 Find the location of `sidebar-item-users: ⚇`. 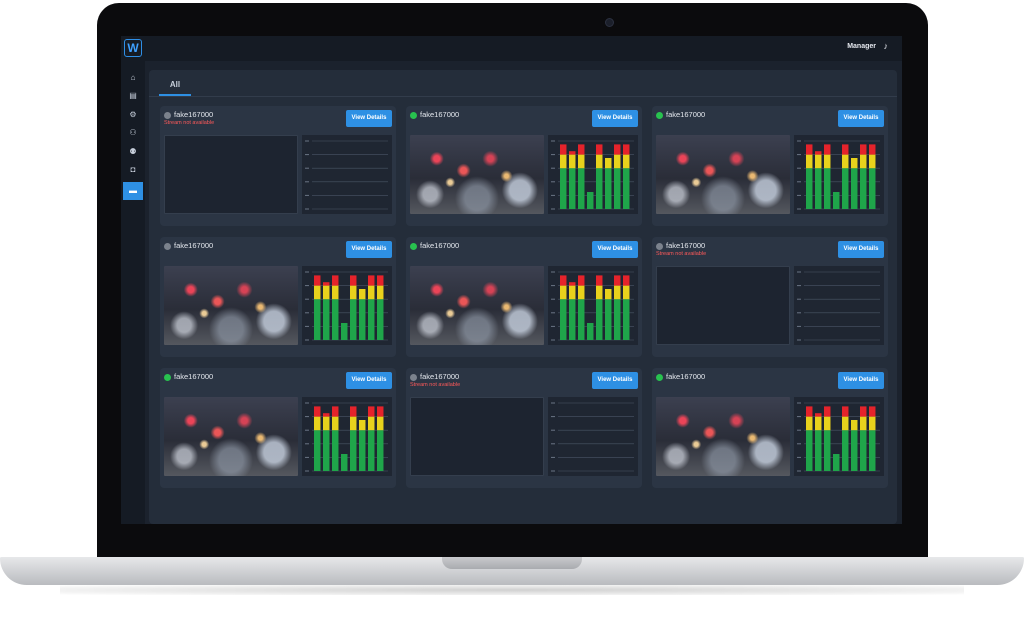

sidebar-item-users: ⚇ is located at coordinates (133, 133).